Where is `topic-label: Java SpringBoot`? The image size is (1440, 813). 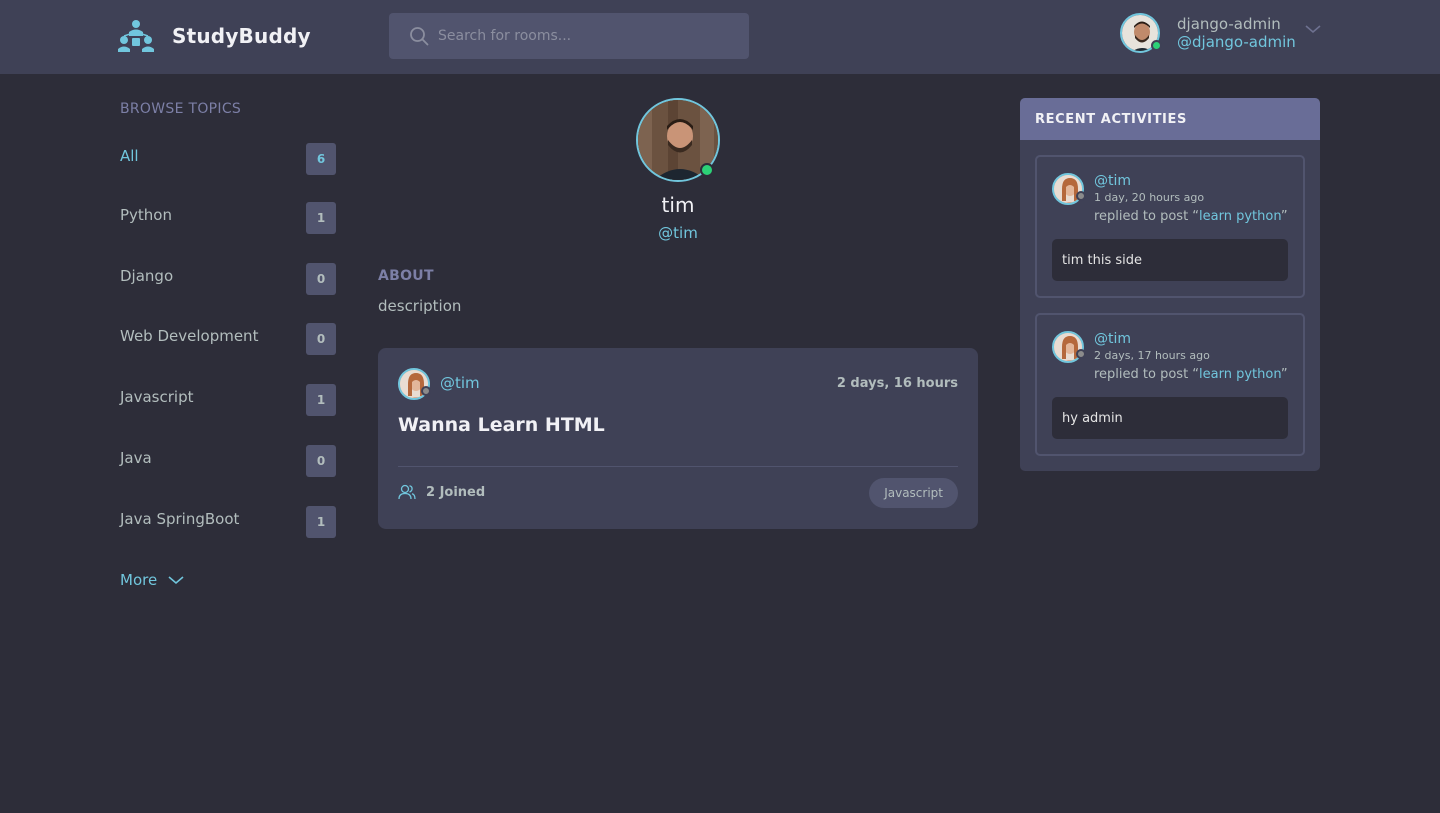 topic-label: Java SpringBoot is located at coordinates (180, 519).